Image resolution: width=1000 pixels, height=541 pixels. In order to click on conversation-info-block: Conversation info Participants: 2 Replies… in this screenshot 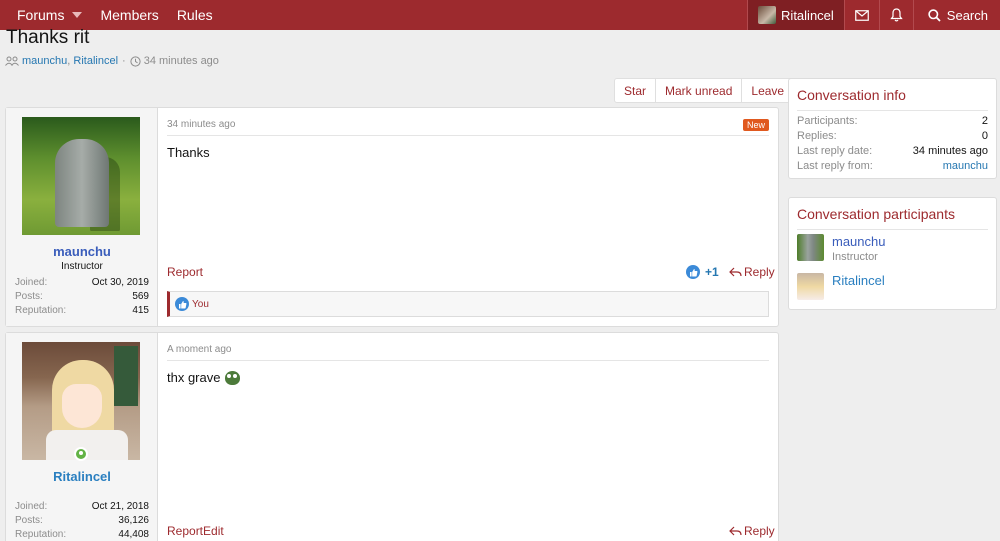, I will do `click(892, 128)`.